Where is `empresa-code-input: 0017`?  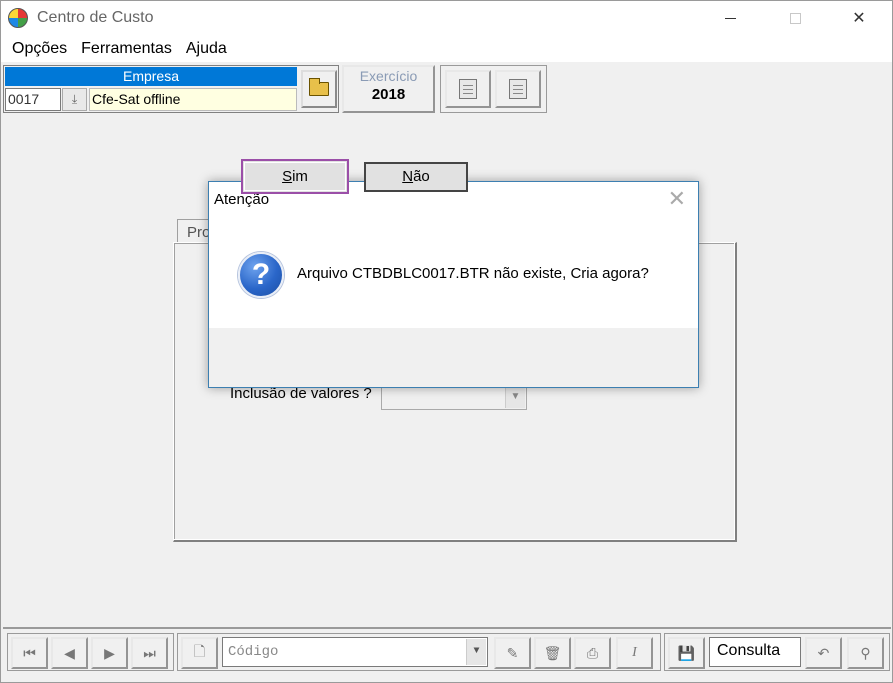
empresa-code-input: 0017 is located at coordinates (33, 99).